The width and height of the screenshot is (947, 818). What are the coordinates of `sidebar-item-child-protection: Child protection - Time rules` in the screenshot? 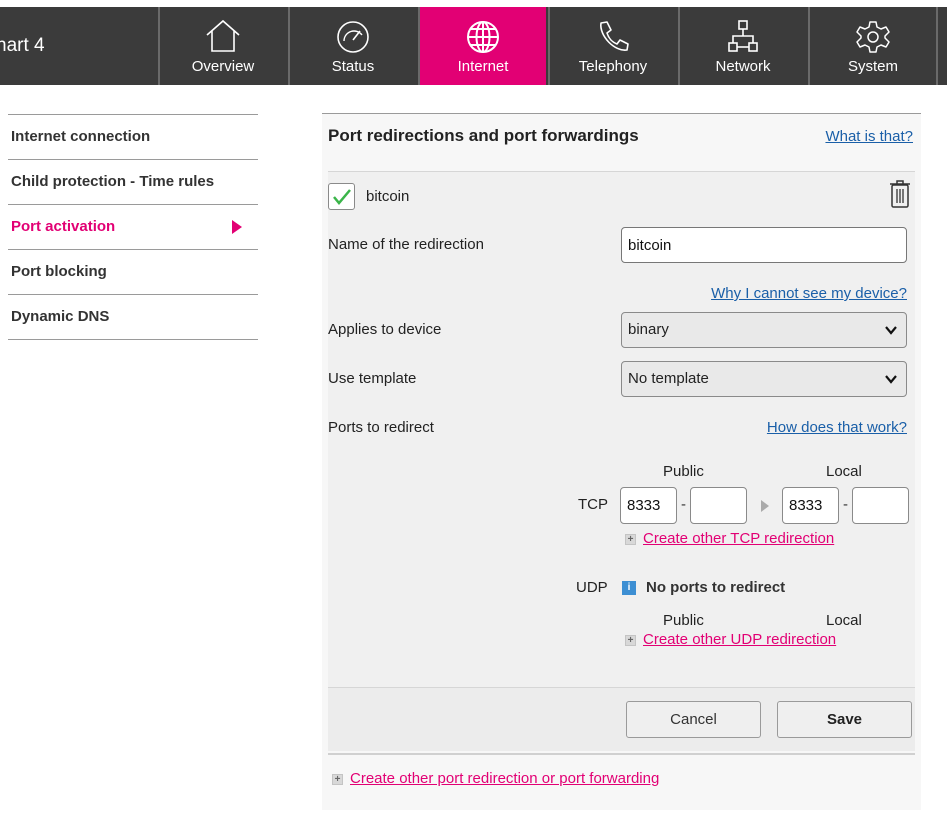 It's located at (133, 182).